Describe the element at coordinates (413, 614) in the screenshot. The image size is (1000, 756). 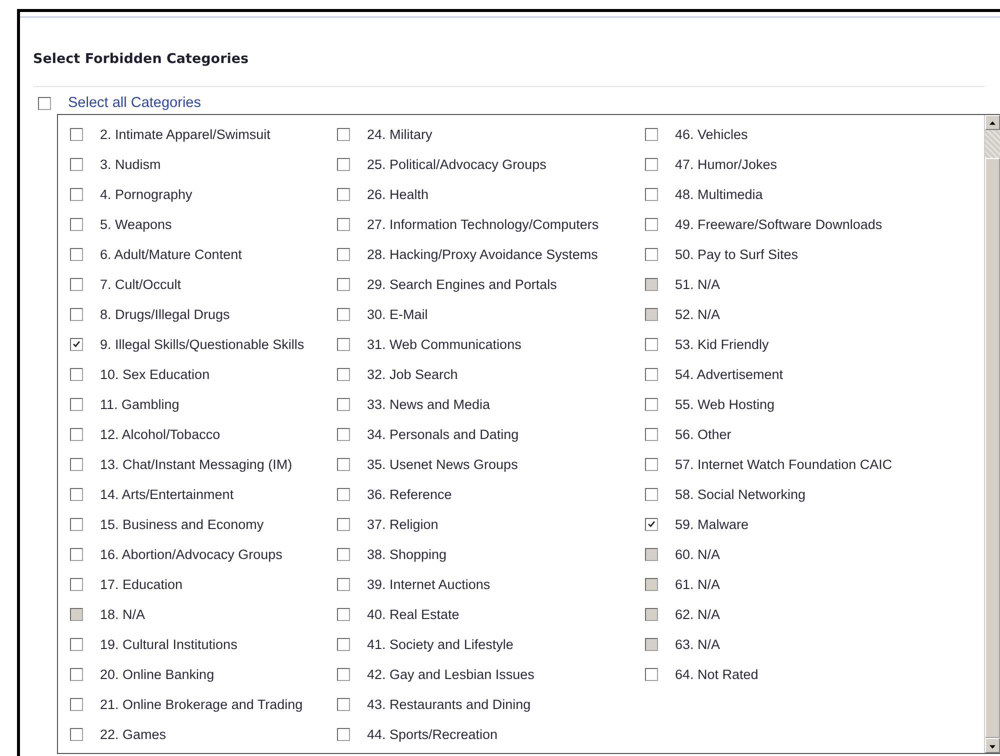
I see `category-label: 40. Real Estate` at that location.